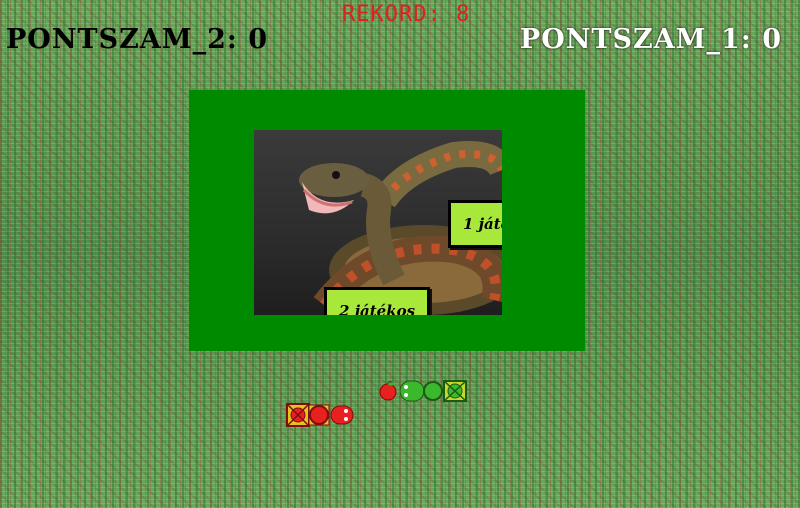 The width and height of the screenshot is (800, 508). What do you see at coordinates (650, 39) in the screenshot?
I see `player1-score: PONTSZAM_1: 0` at bounding box center [650, 39].